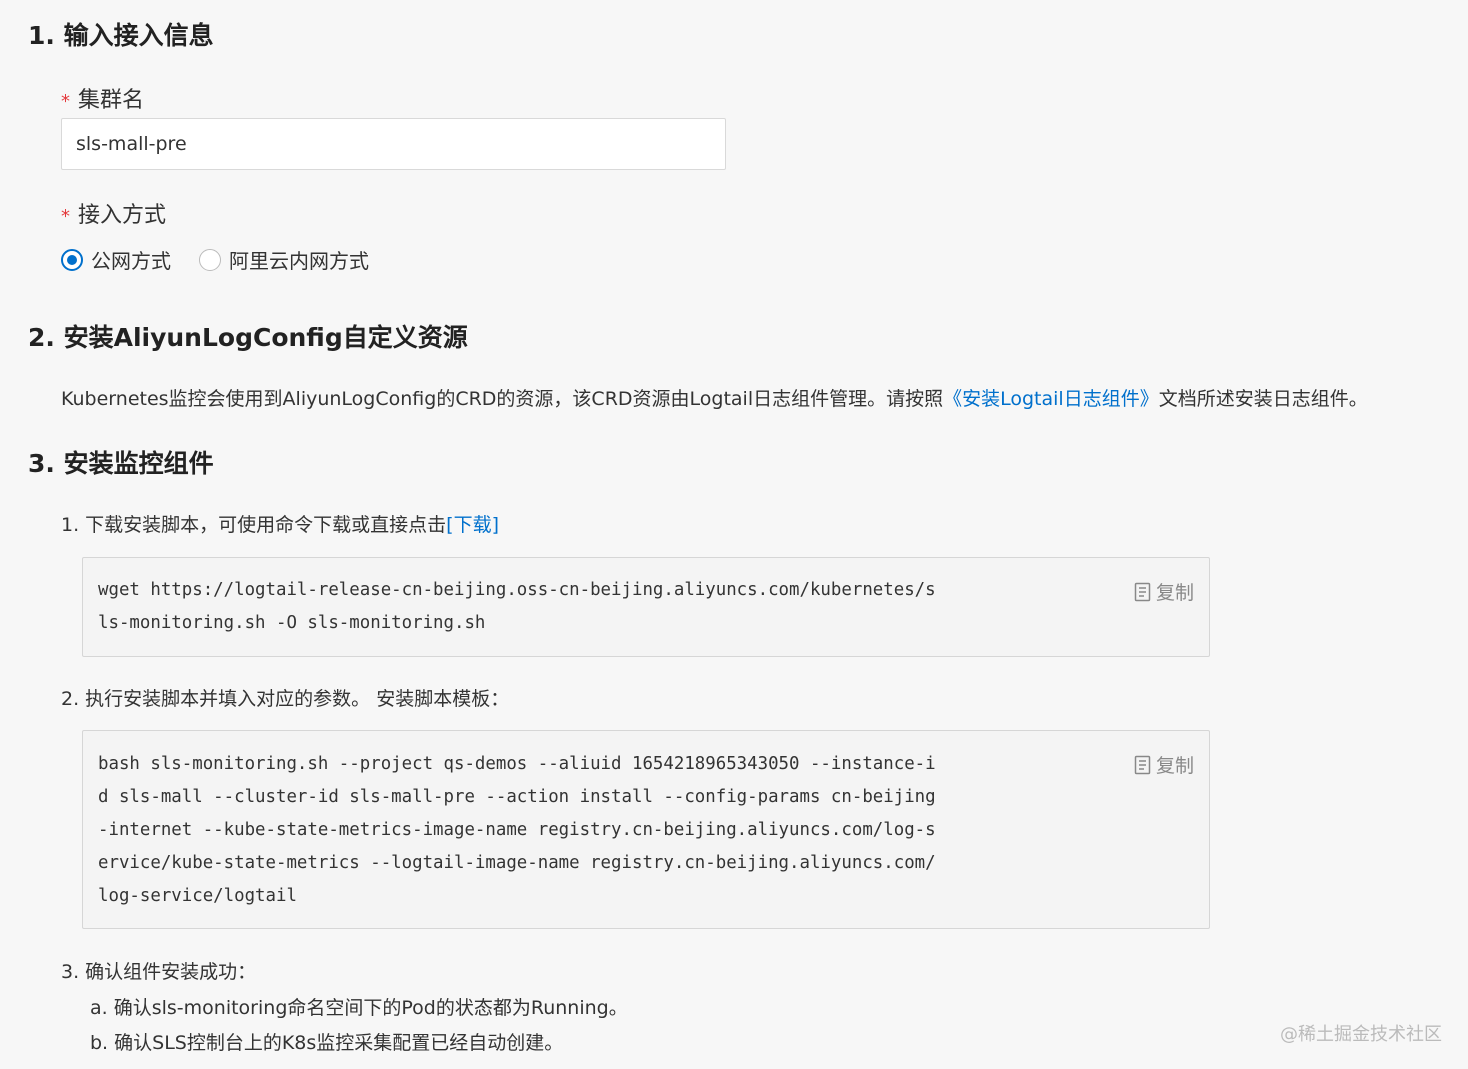 The width and height of the screenshot is (1468, 1069). I want to click on radio-unchecked-icon, so click(210, 259).